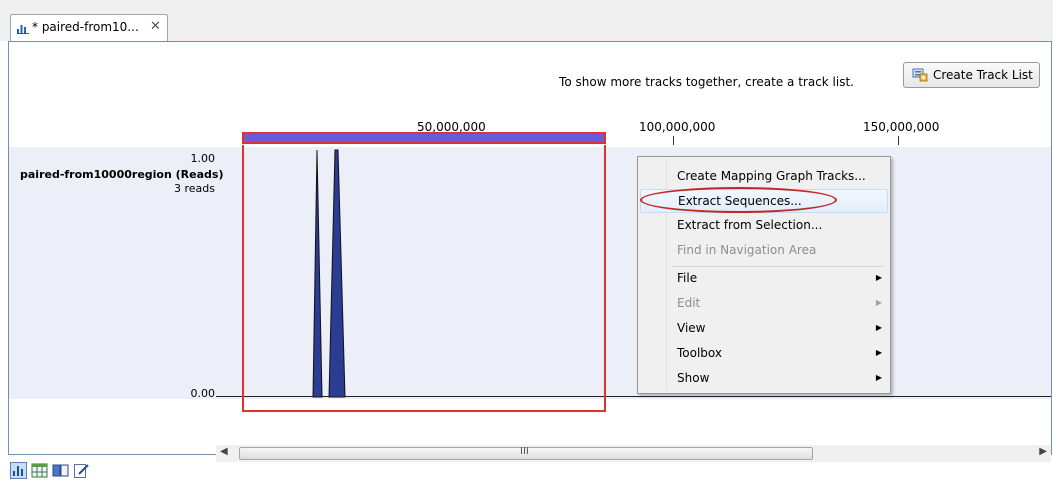 This screenshot has width=1053, height=488. Describe the element at coordinates (155, 26) in the screenshot. I see `close-icon: ✕` at that location.